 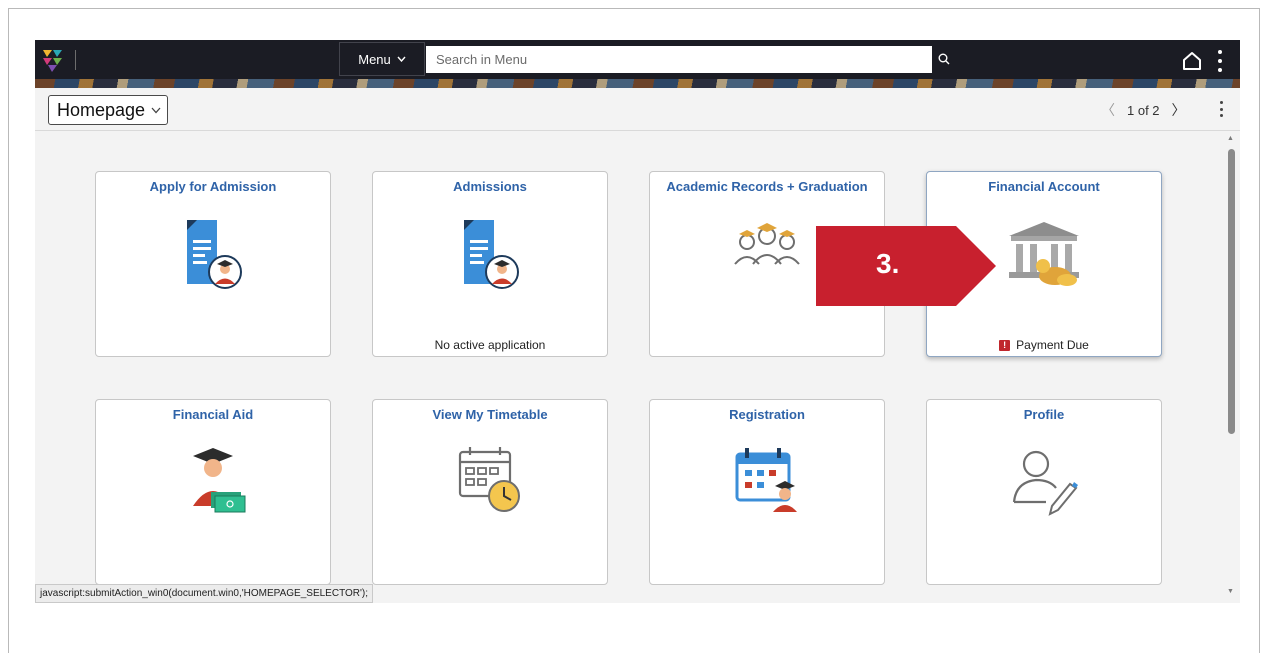 I want to click on tile-profile: Profile, so click(x=1044, y=492).